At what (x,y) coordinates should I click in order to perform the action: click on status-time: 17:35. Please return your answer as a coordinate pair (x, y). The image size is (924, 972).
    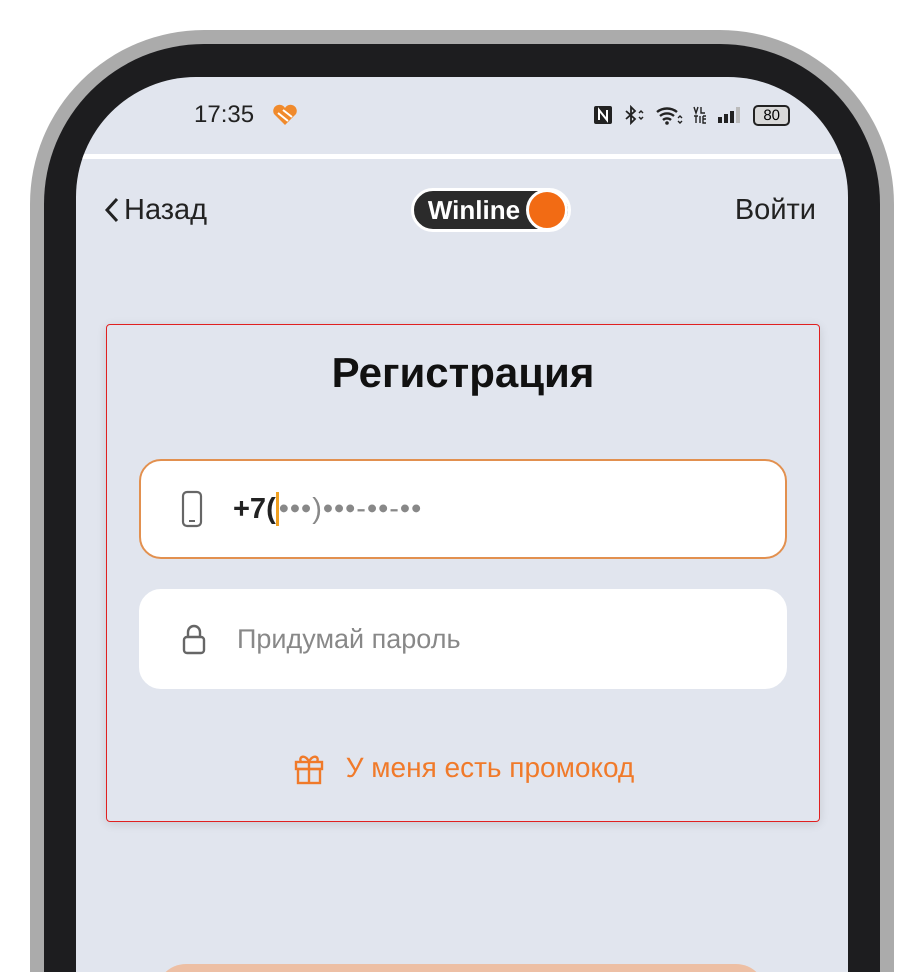
    Looking at the image, I should click on (224, 115).